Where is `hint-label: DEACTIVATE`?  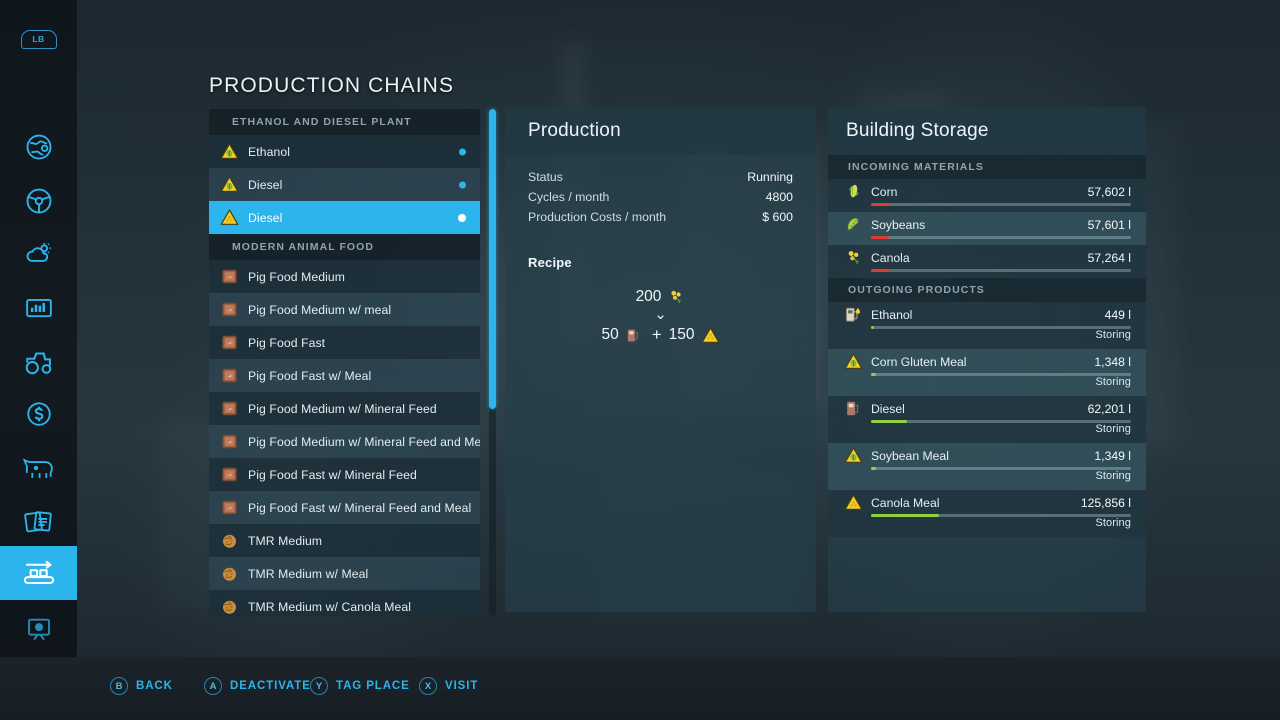
hint-label: DEACTIVATE is located at coordinates (270, 686).